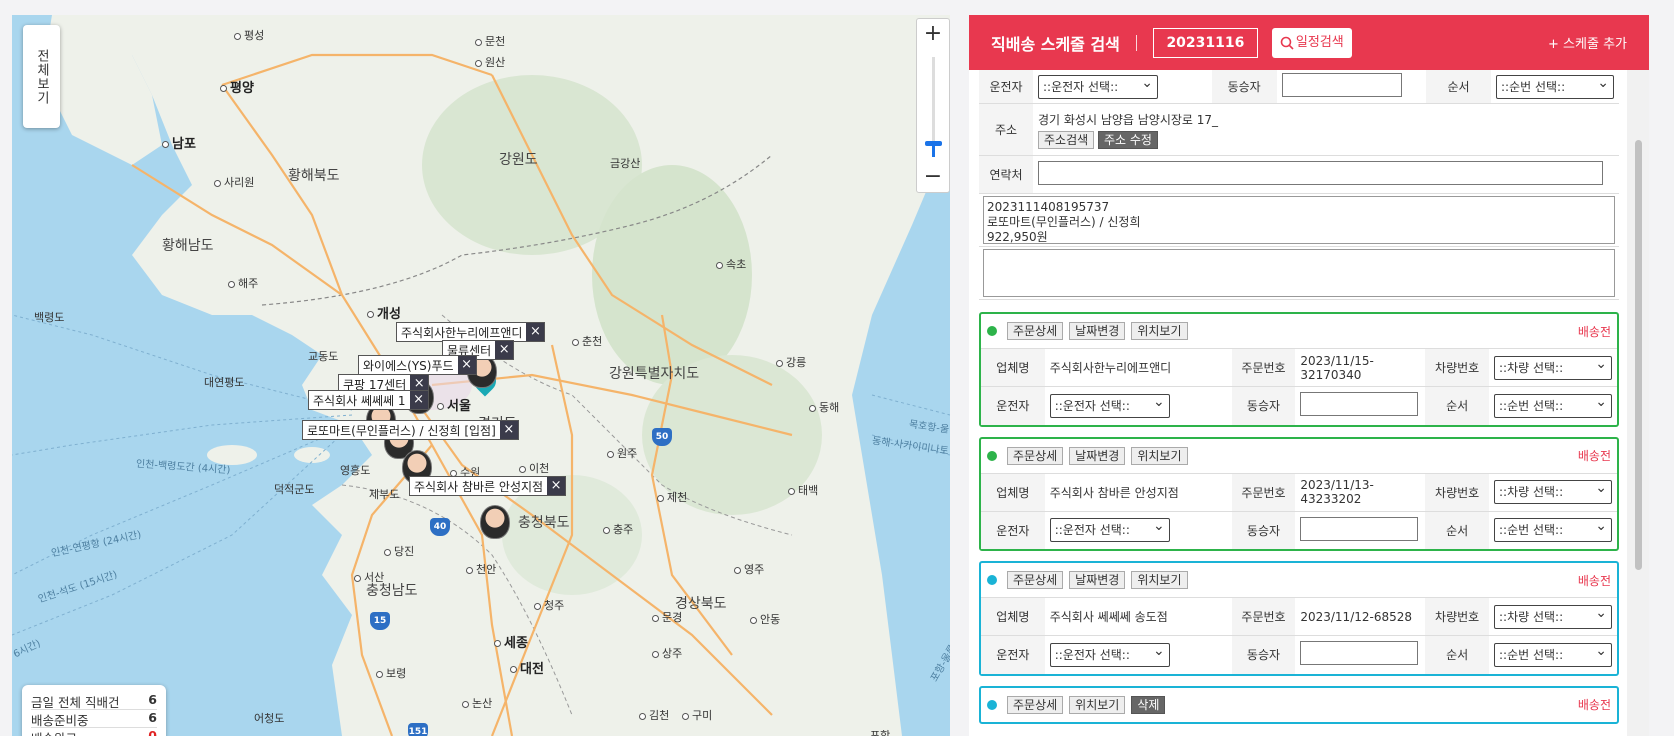  What do you see at coordinates (490, 41) in the screenshot?
I see `city-label: 문천` at bounding box center [490, 41].